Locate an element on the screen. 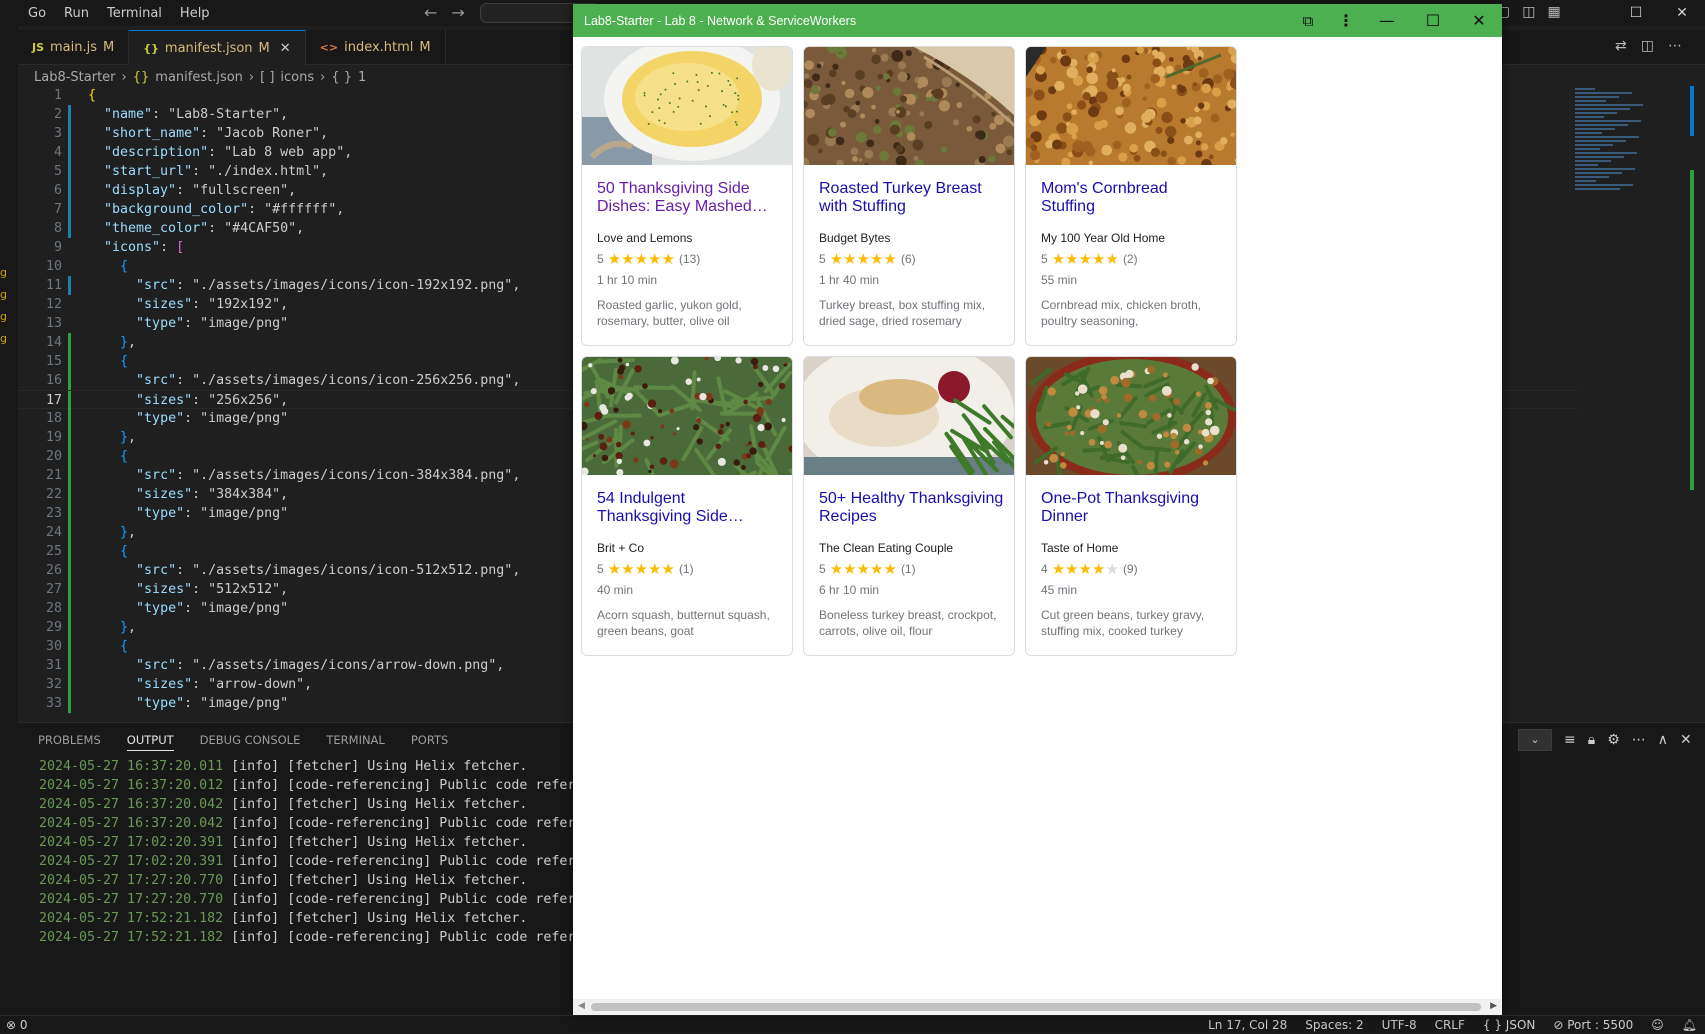 The width and height of the screenshot is (1705, 1034). recipe-title-link: Roasted Turkey Breast with Stuffing is located at coordinates (911, 198).